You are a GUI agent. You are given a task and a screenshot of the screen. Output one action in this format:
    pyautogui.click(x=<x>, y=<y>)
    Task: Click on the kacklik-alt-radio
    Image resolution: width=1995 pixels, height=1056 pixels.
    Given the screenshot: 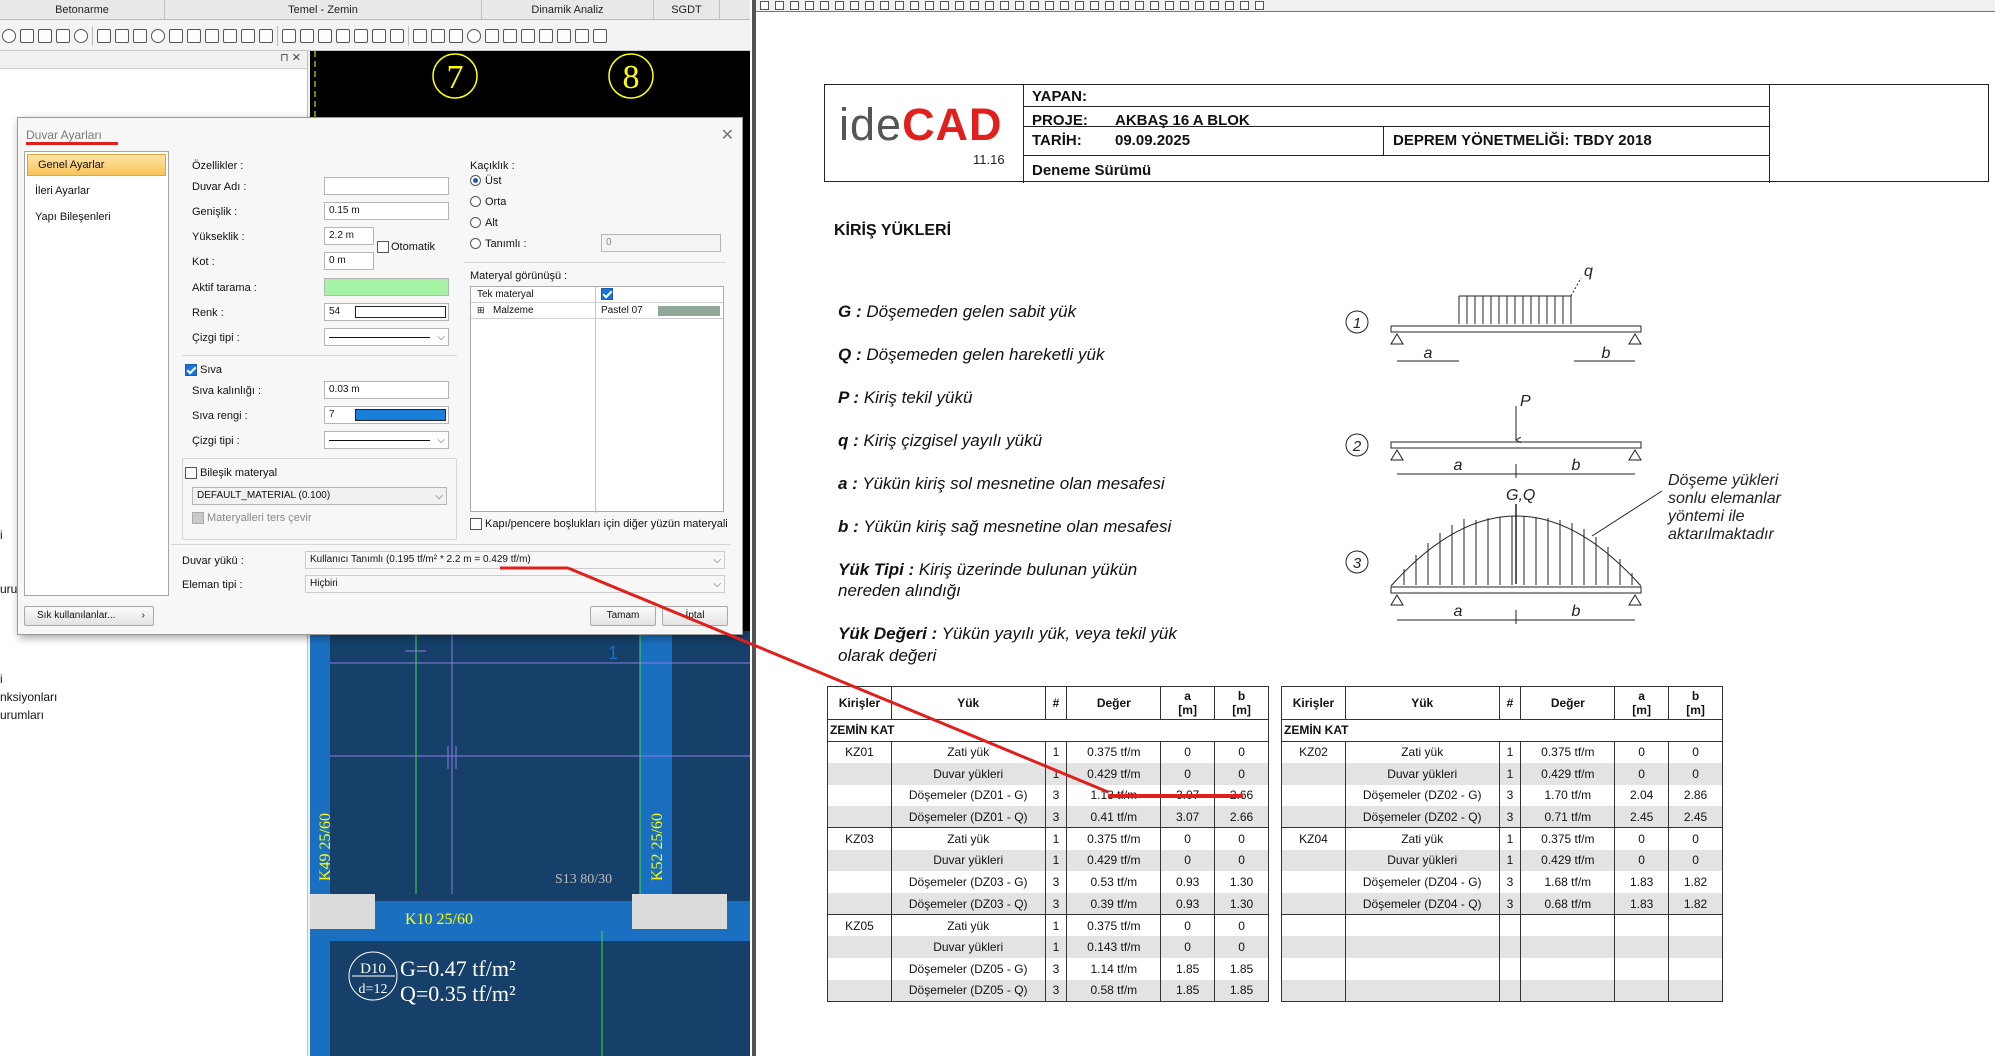 What is the action you would take?
    pyautogui.click(x=475, y=222)
    